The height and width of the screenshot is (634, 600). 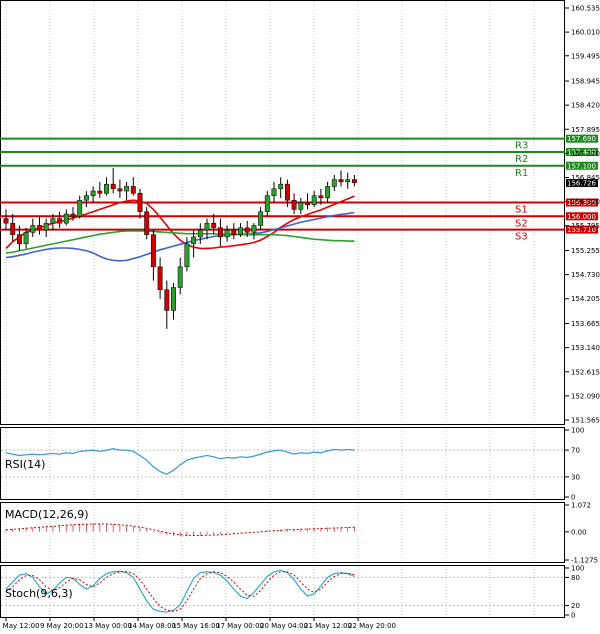 What do you see at coordinates (521, 146) in the screenshot?
I see `resistance-label-R3: R3` at bounding box center [521, 146].